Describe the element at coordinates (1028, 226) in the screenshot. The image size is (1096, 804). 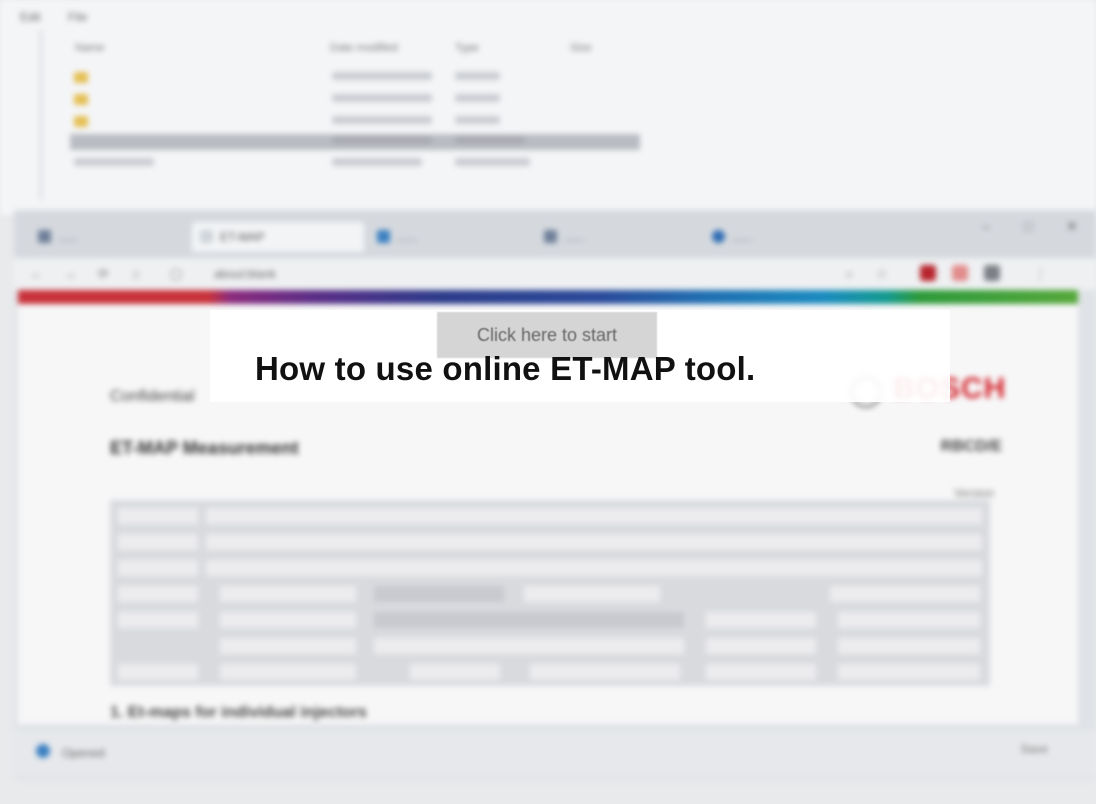
I see `maximize-button: □` at that location.